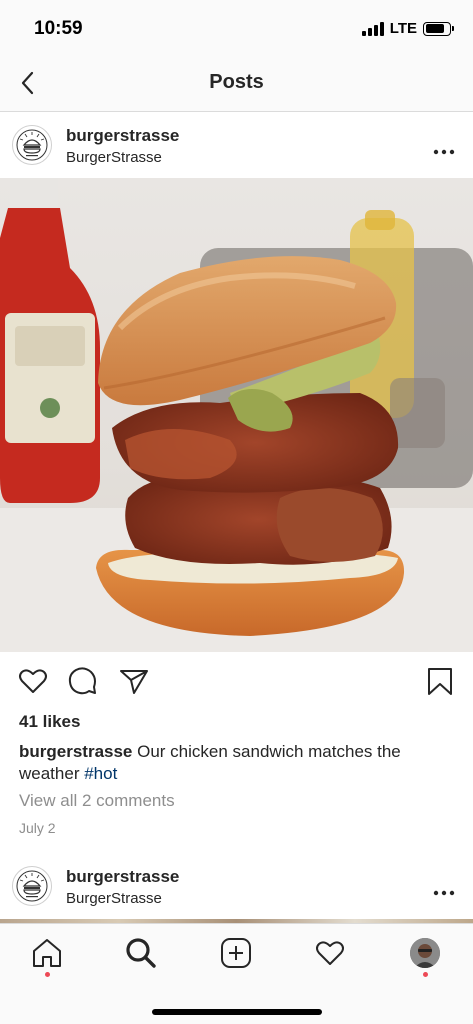 The height and width of the screenshot is (1024, 473). Describe the element at coordinates (372, 28) in the screenshot. I see `signal-icon` at that location.